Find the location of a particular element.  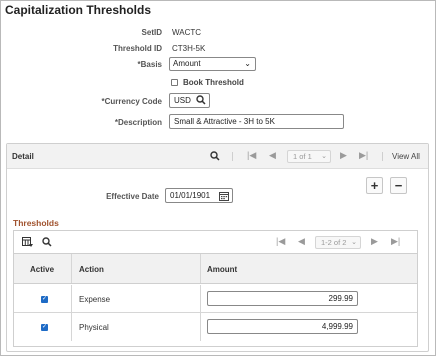

column-header-action: Action is located at coordinates (91, 269).